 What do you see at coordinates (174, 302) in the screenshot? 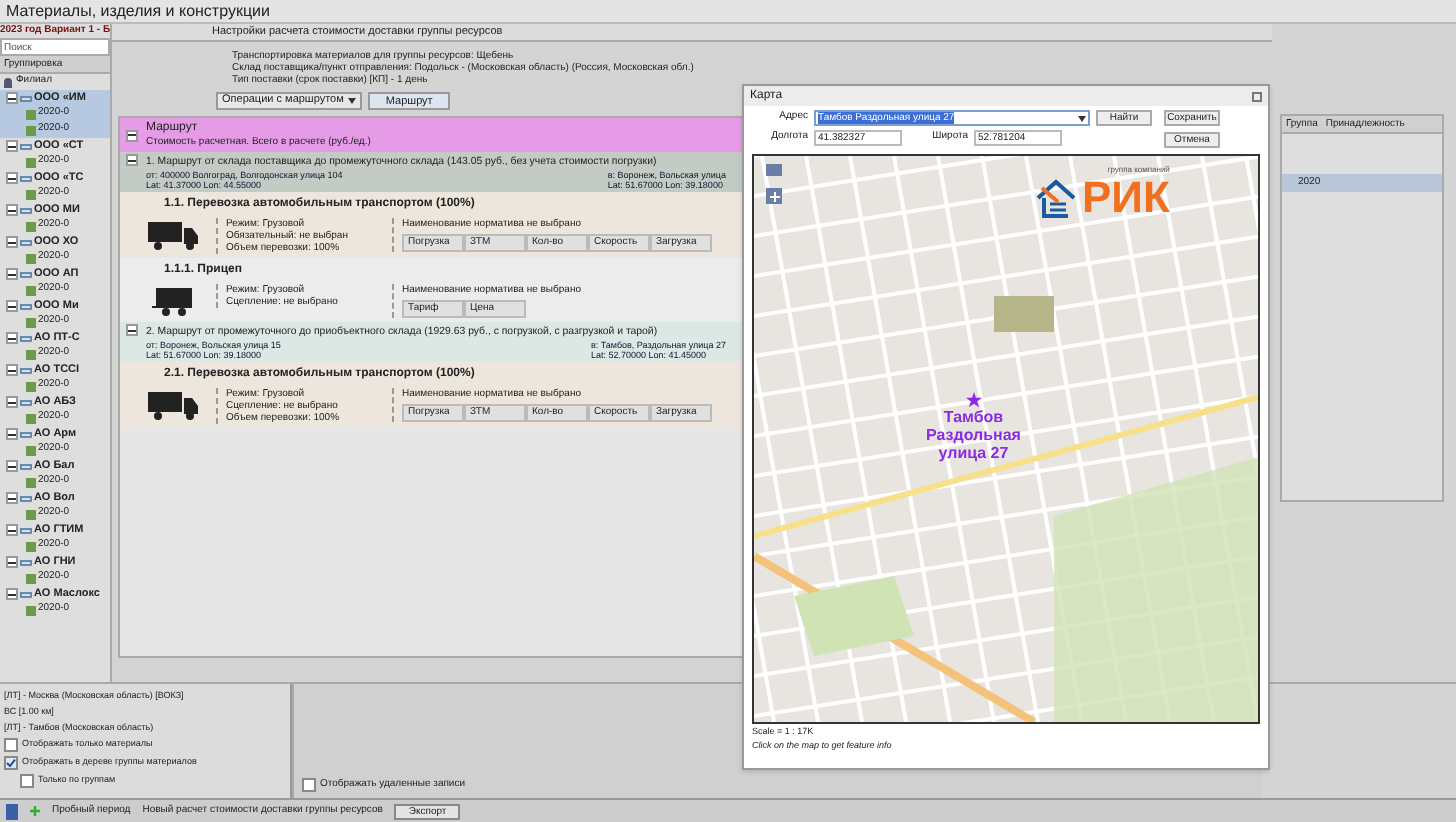
I see `trailer-icon` at bounding box center [174, 302].